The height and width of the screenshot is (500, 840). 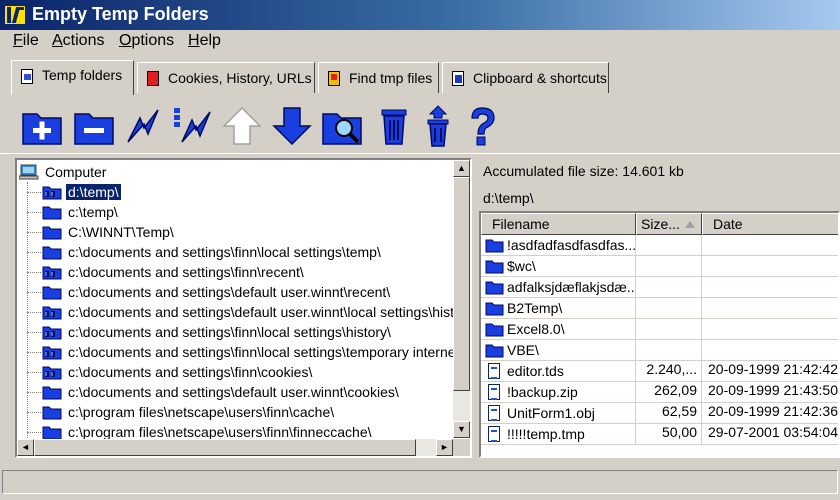 What do you see at coordinates (192, 126) in the screenshot?
I see `lightning-multiple-icon` at bounding box center [192, 126].